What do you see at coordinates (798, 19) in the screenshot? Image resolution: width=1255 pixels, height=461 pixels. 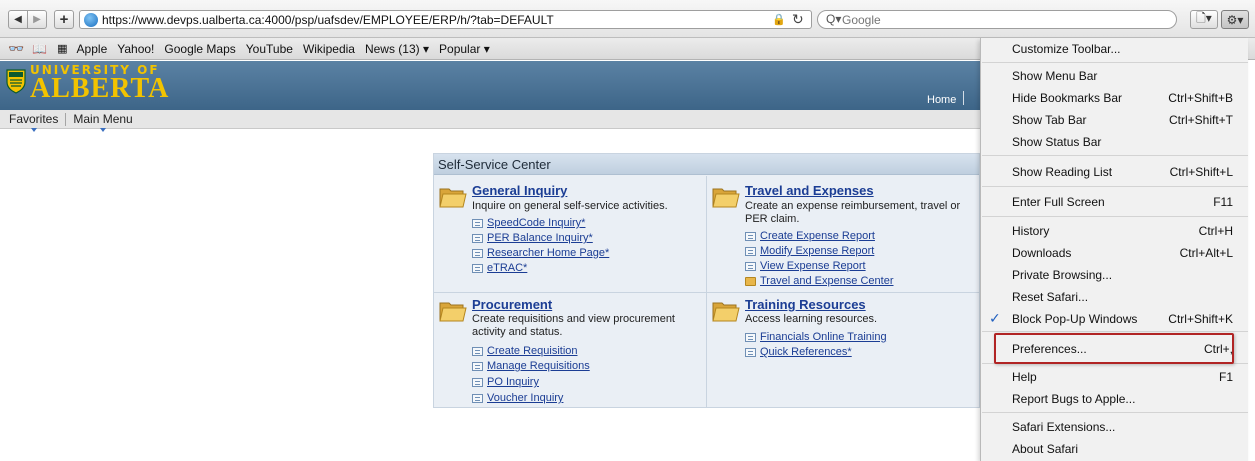 I see `reload-icon: ↻` at bounding box center [798, 19].